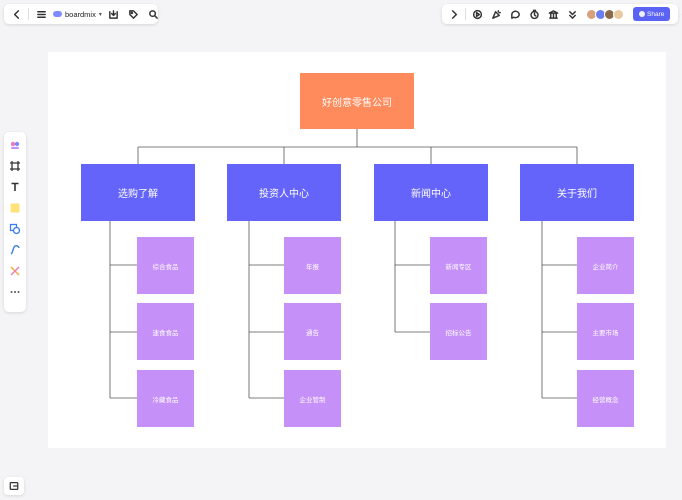 Image resolution: width=682 pixels, height=500 pixels. Describe the element at coordinates (15, 145) in the screenshot. I see `templates-icon` at that location.